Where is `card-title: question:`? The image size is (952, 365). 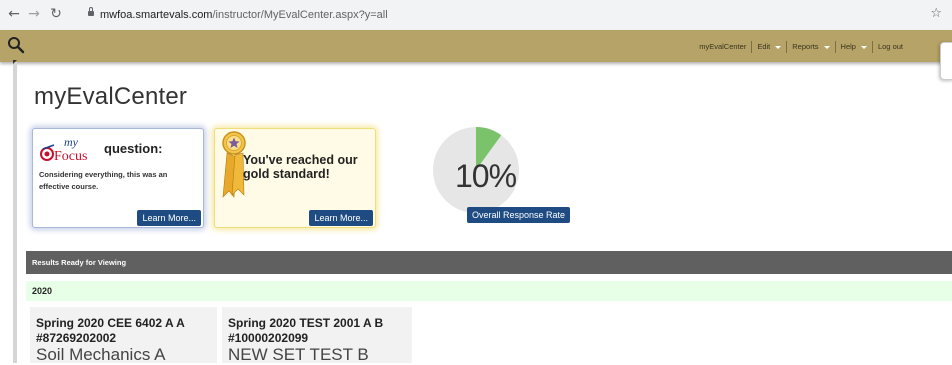
card-title: question: is located at coordinates (133, 148).